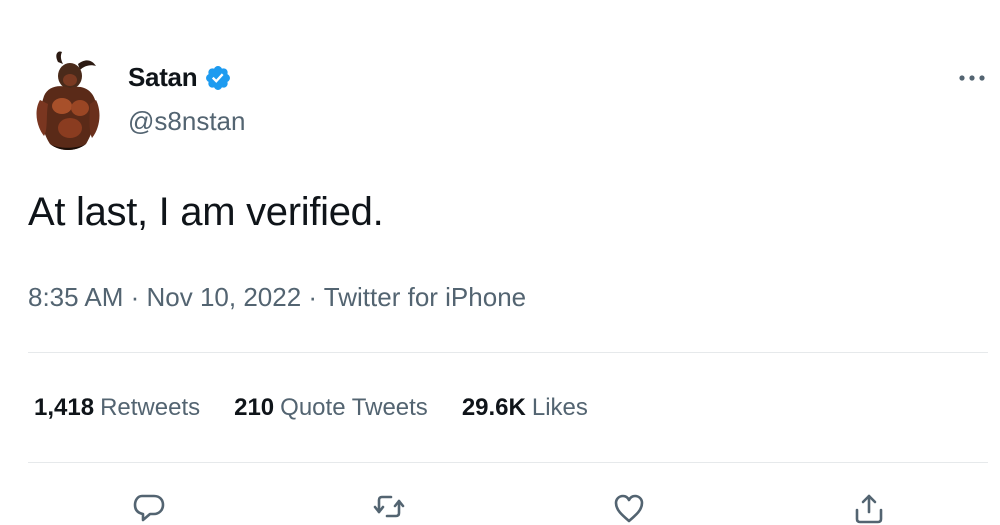 The height and width of the screenshot is (525, 1000). I want to click on verified-badge-icon, so click(218, 78).